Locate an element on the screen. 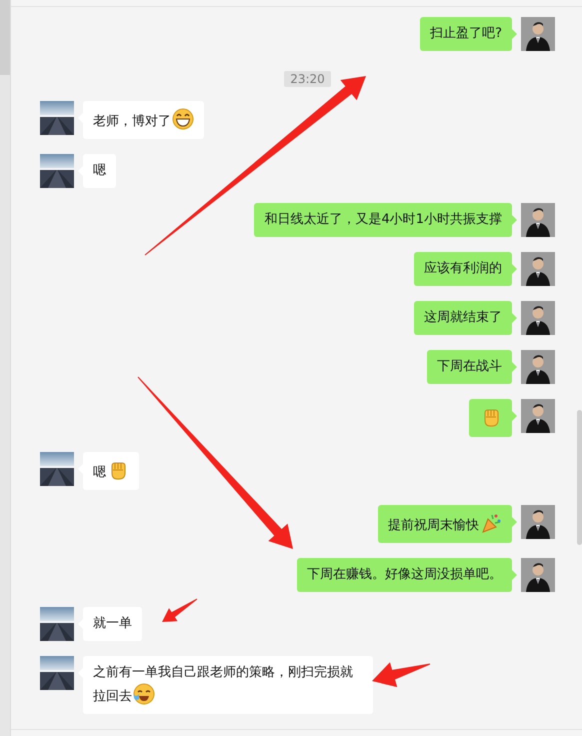  sent-message-bubble: 下周在赚钱。好像这周没损单吧。 is located at coordinates (404, 575).